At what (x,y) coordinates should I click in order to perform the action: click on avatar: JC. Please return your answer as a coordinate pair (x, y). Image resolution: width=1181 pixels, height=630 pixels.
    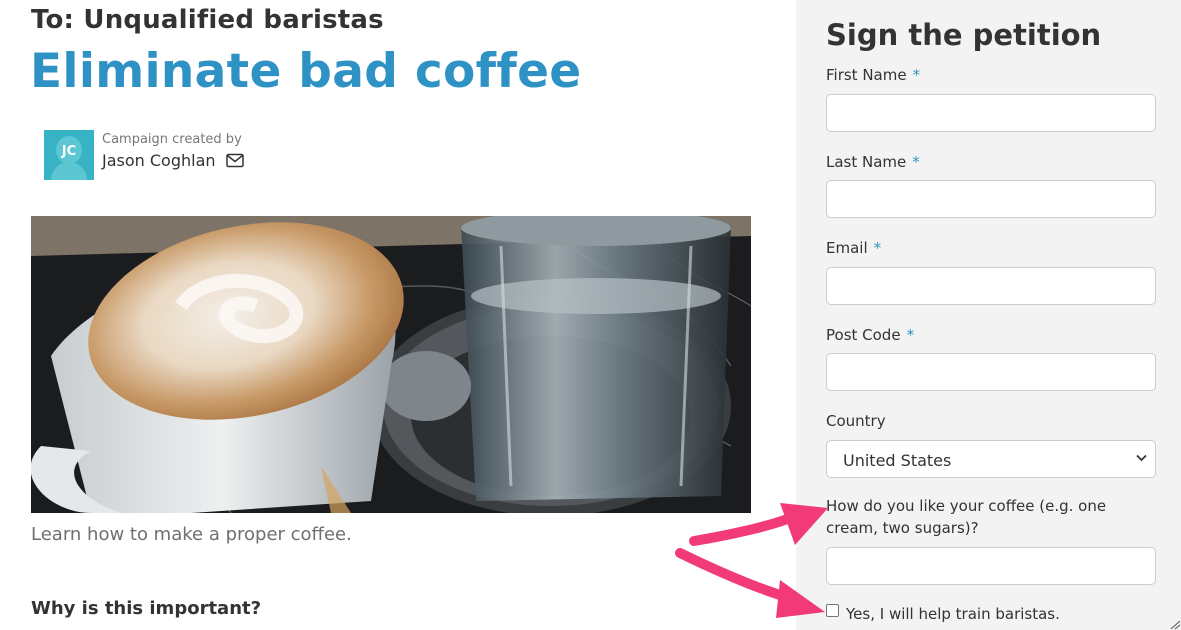
    Looking at the image, I should click on (69, 155).